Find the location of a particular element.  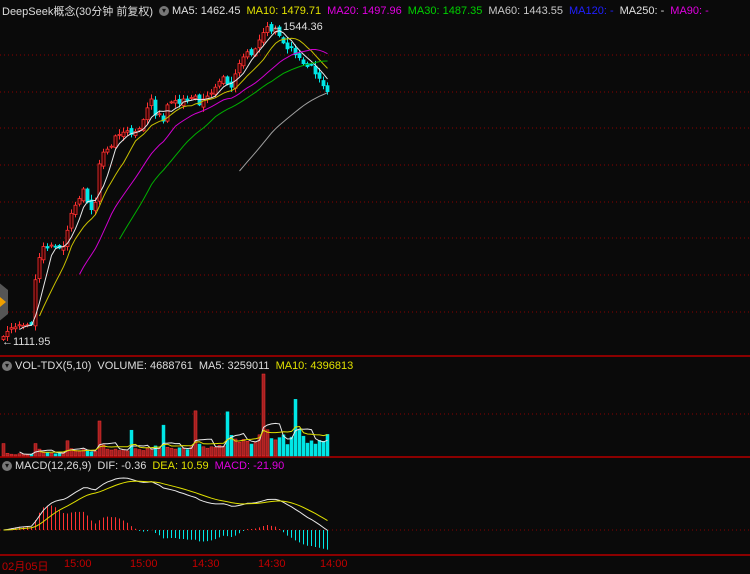

dif-line is located at coordinates (165, 504).